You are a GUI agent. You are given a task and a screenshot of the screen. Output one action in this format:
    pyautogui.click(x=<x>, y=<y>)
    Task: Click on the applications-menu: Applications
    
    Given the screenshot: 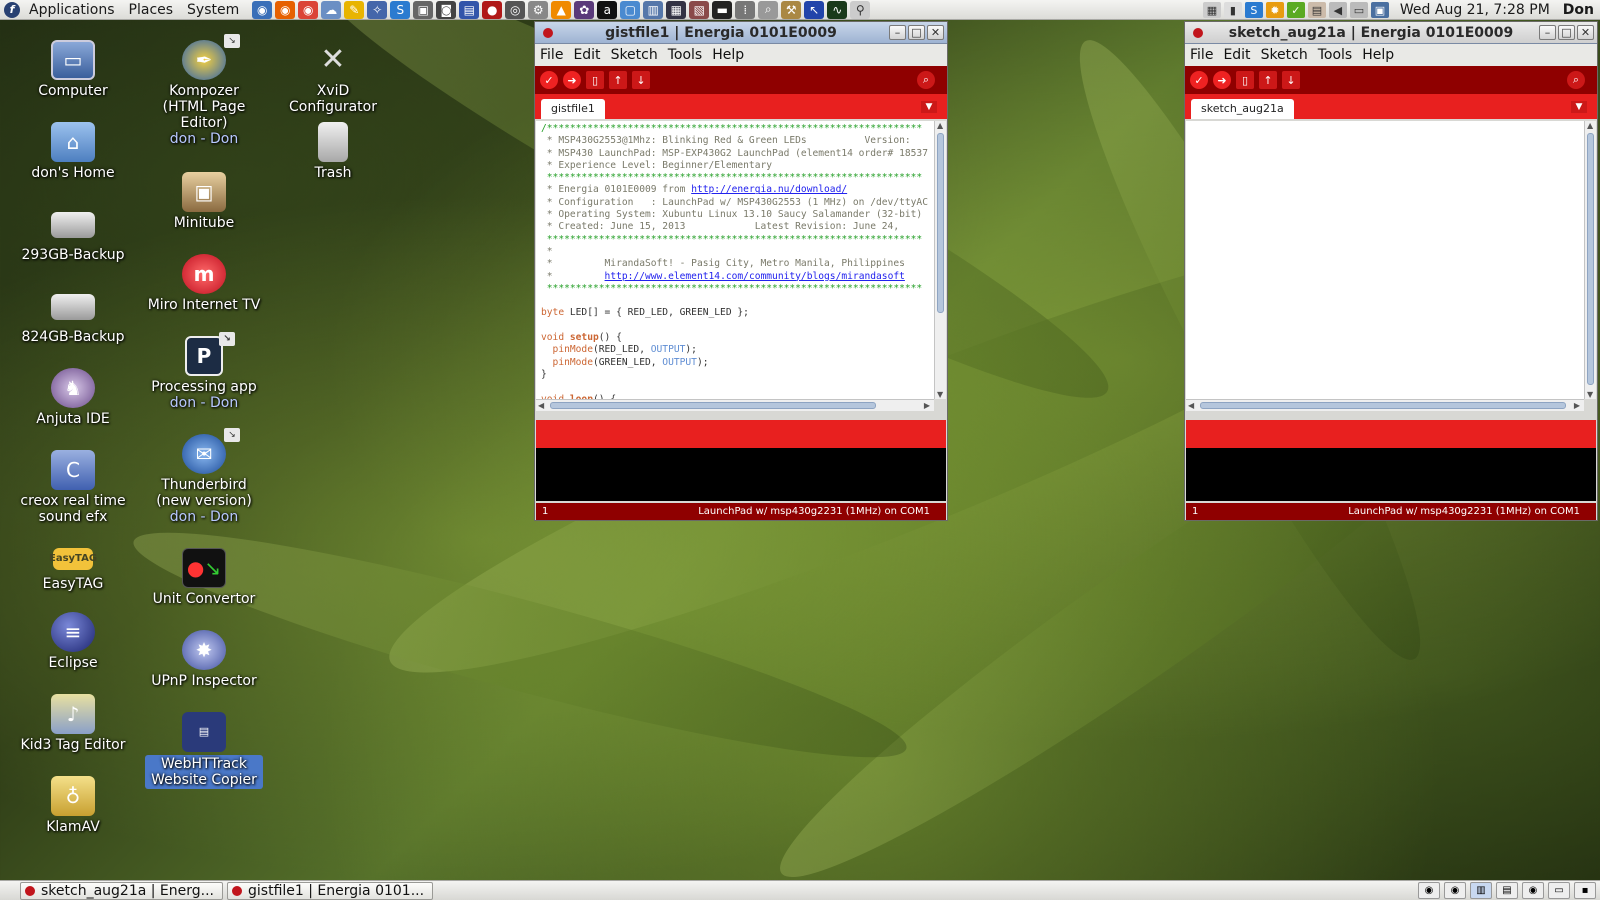 What is the action you would take?
    pyautogui.click(x=72, y=10)
    